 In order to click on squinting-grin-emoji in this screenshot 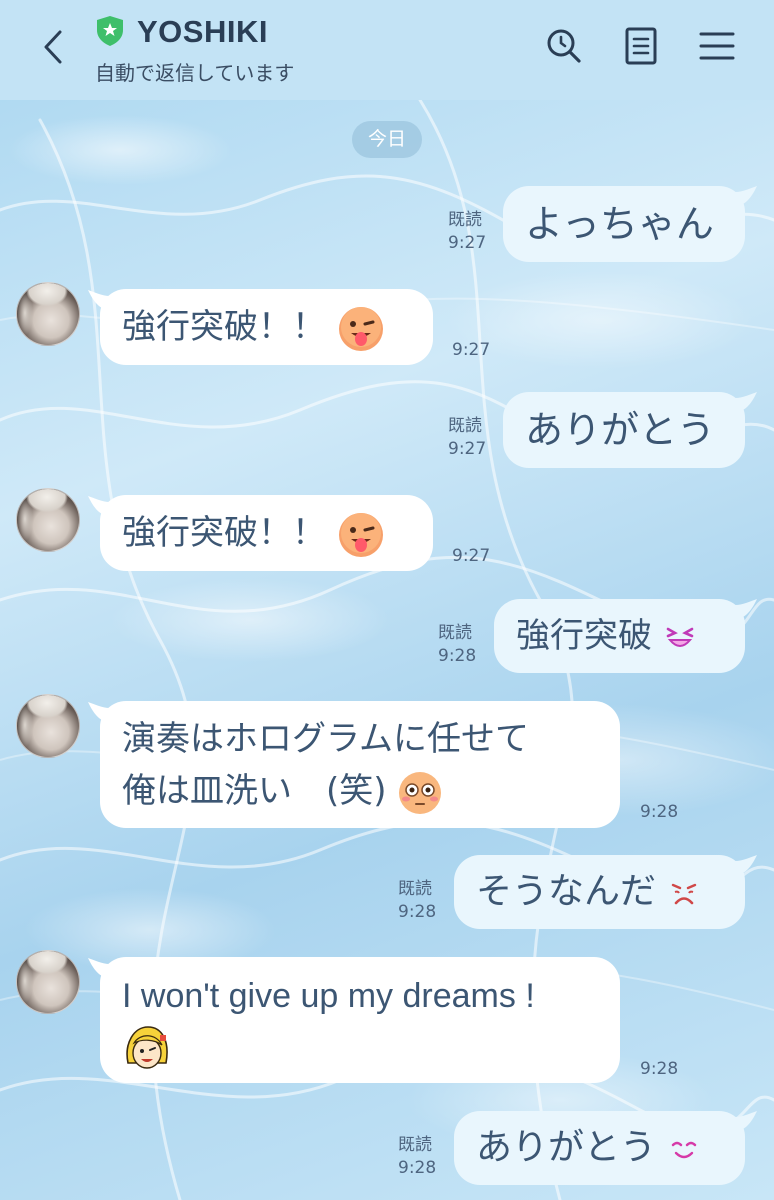, I will do `click(680, 637)`.